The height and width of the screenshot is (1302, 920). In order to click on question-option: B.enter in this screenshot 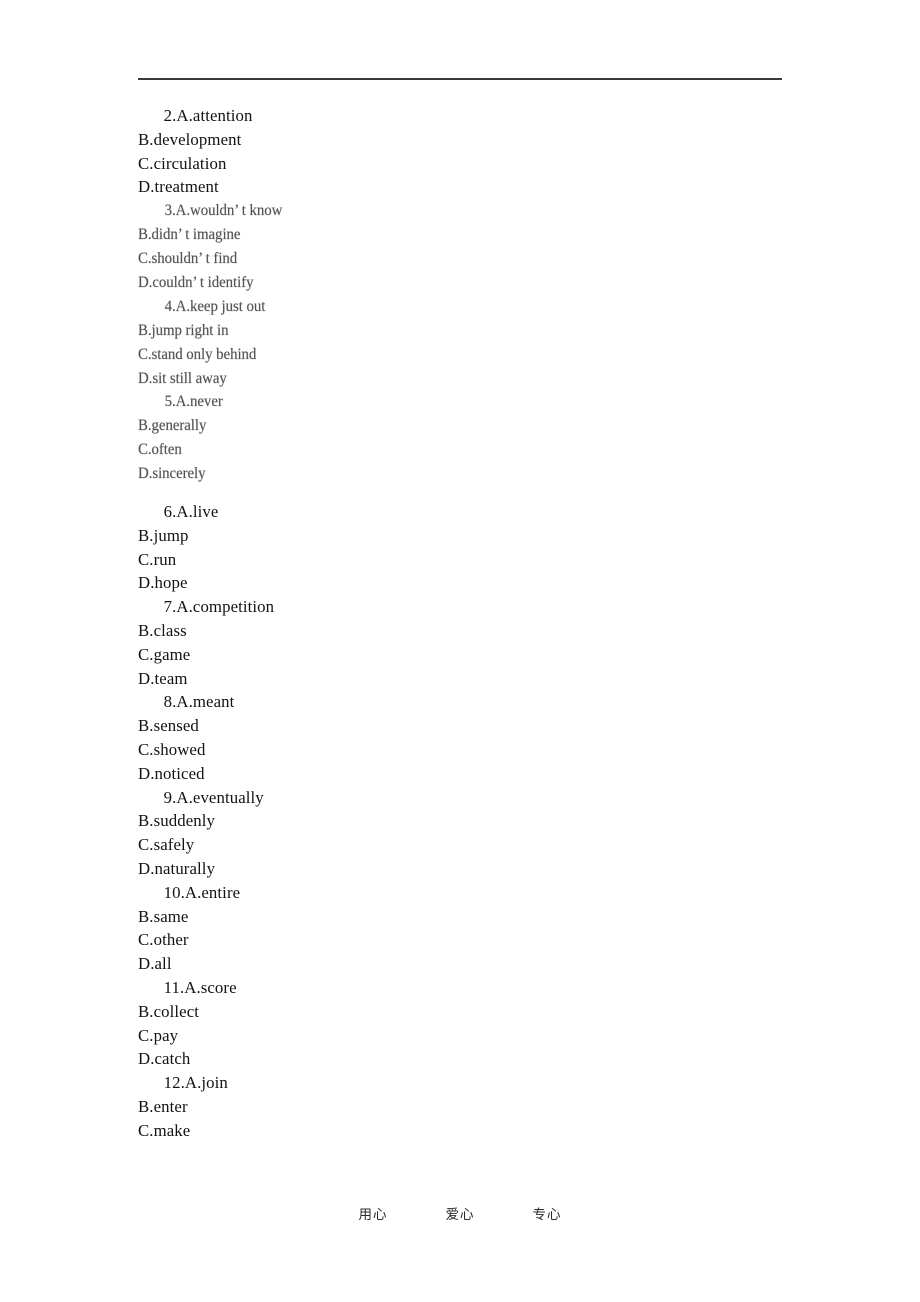, I will do `click(163, 1106)`.